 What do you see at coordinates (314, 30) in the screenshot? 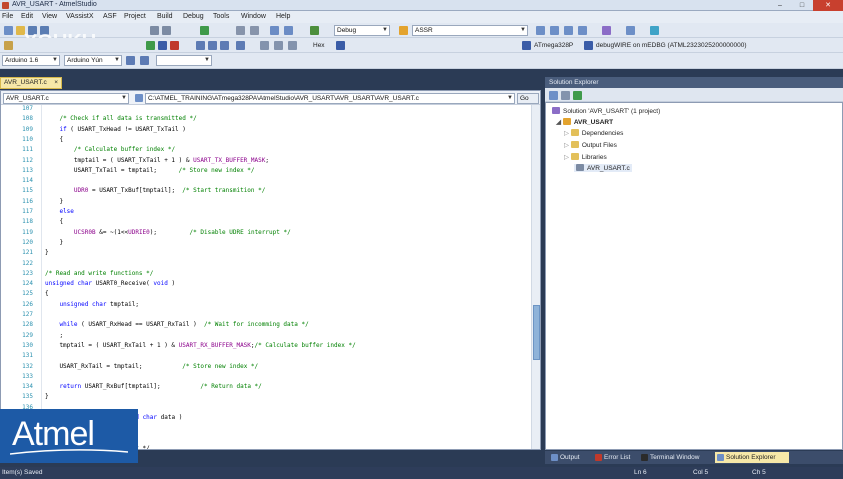
I see `play-icon` at bounding box center [314, 30].